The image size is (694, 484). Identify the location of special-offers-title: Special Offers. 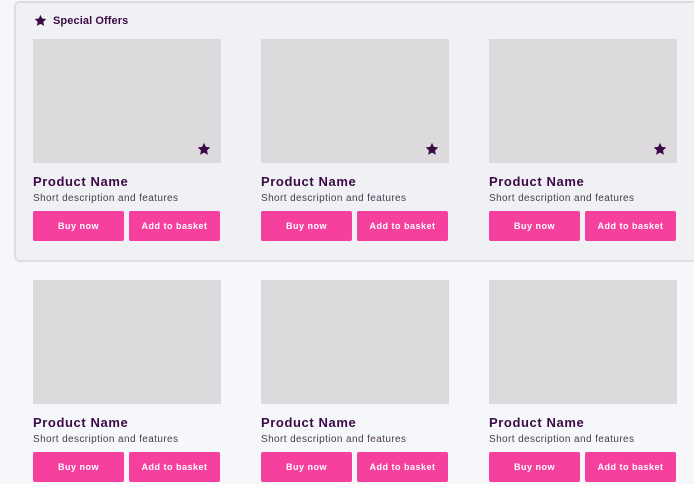
(91, 20).